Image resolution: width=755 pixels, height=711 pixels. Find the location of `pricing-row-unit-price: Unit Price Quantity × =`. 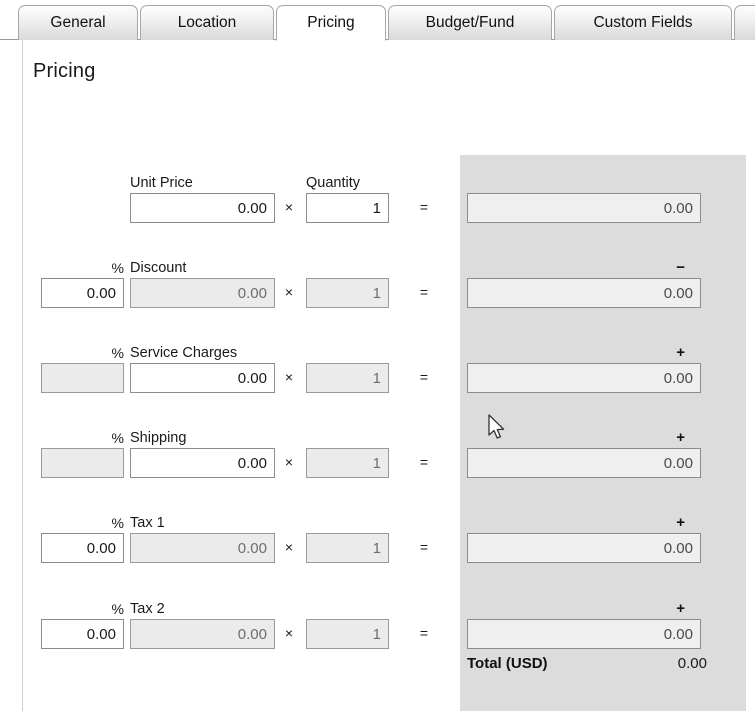

pricing-row-unit-price: Unit Price Quantity × = is located at coordinates (389, 217).